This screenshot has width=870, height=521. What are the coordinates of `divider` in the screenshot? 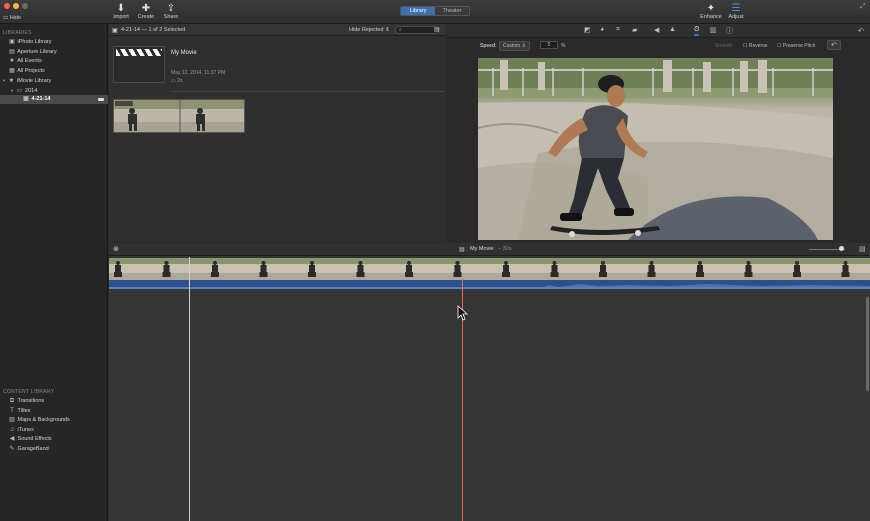 It's located at (307, 91).